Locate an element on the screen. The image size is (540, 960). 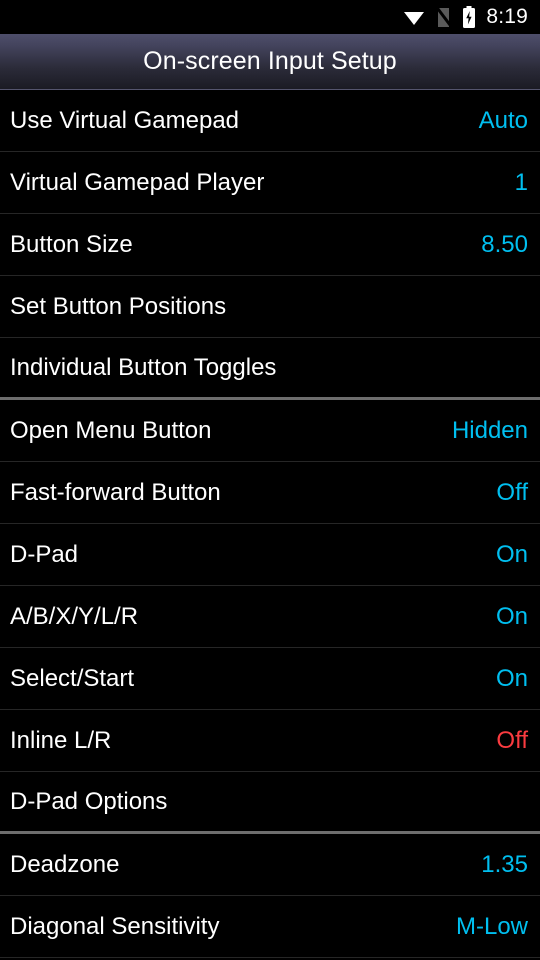
settings-row: Select/Start On is located at coordinates (270, 679).